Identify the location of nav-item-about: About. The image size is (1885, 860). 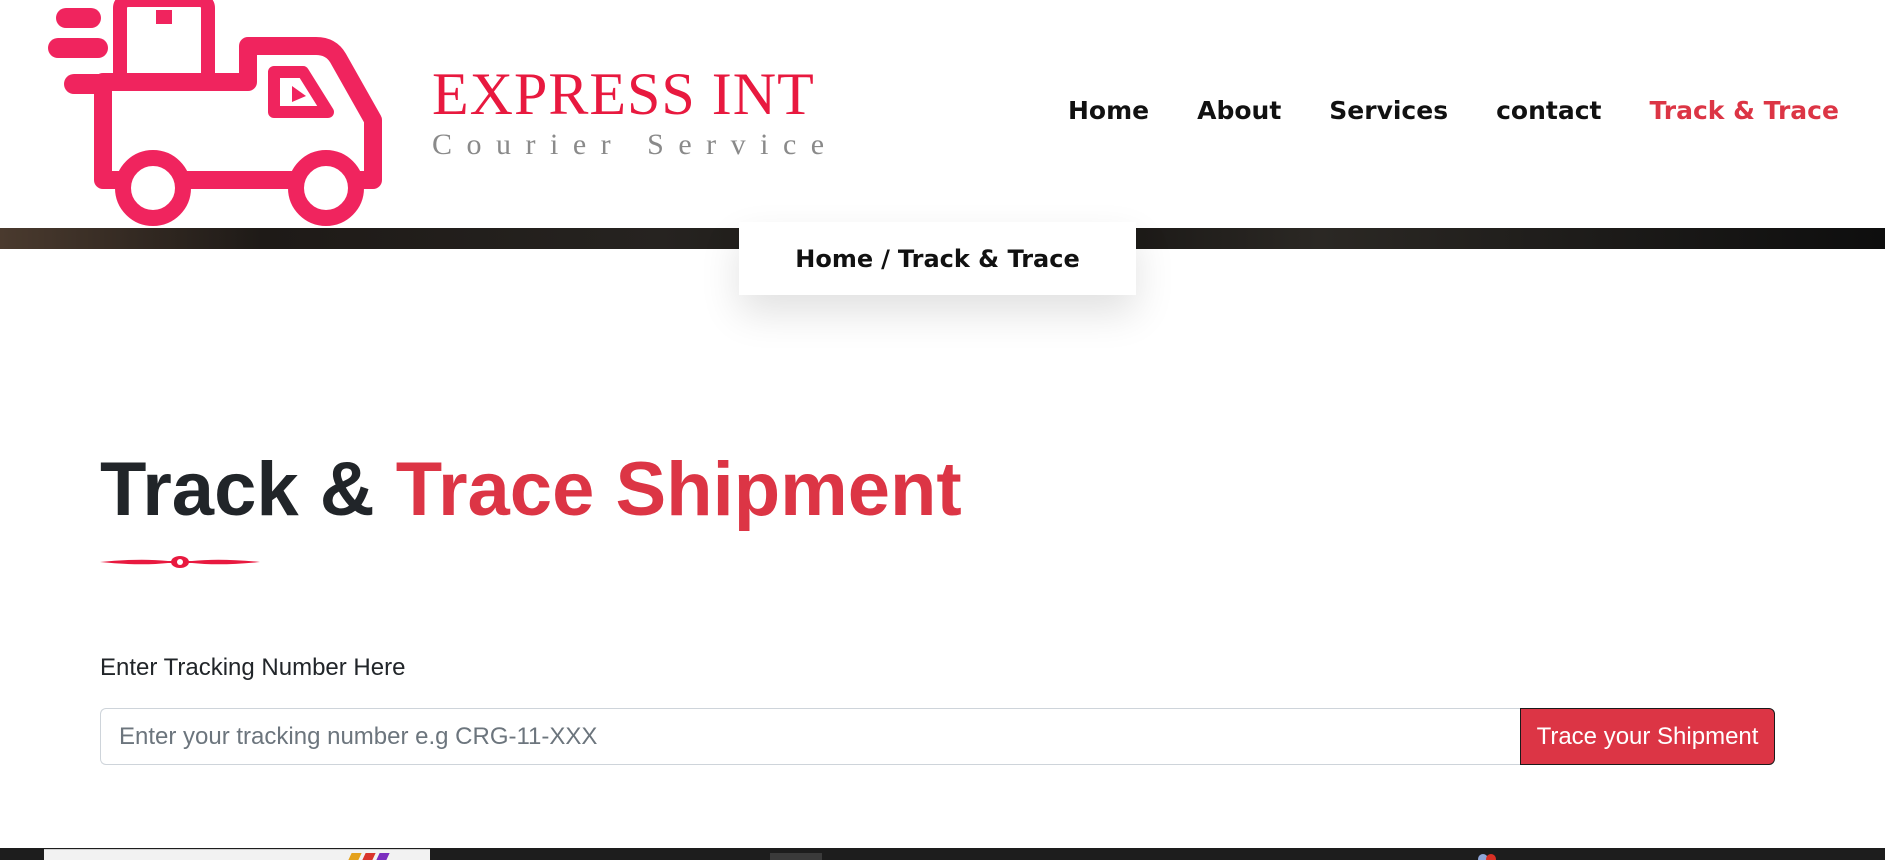
(1239, 111).